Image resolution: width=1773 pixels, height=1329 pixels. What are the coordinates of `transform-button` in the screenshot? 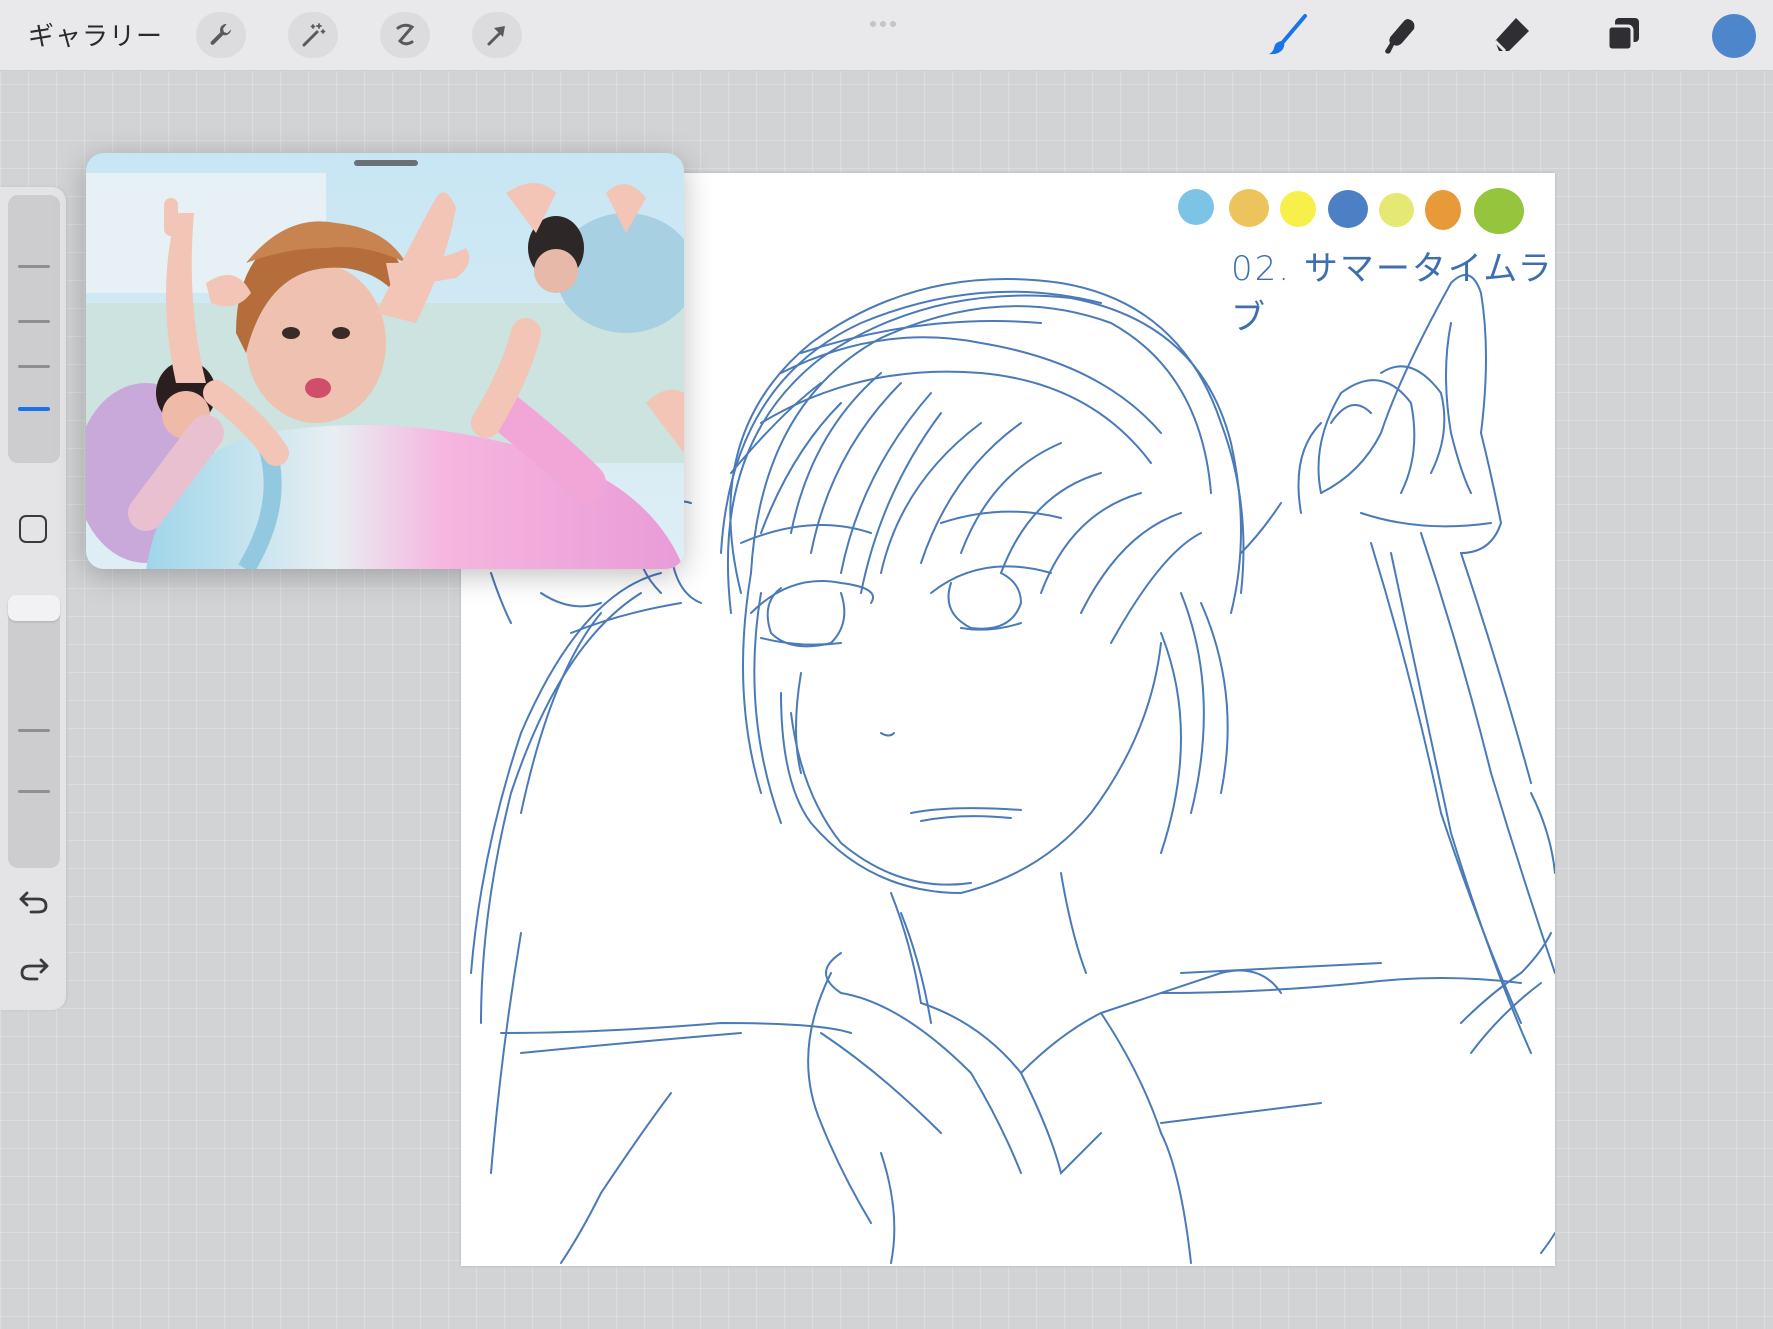 It's located at (497, 35).